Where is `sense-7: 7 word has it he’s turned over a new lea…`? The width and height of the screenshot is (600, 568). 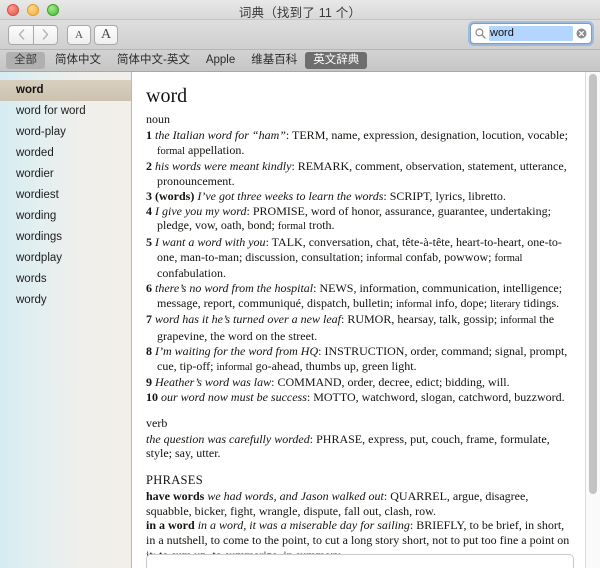
sense-7: 7 word has it he’s turned over a new lea… is located at coordinates (360, 327).